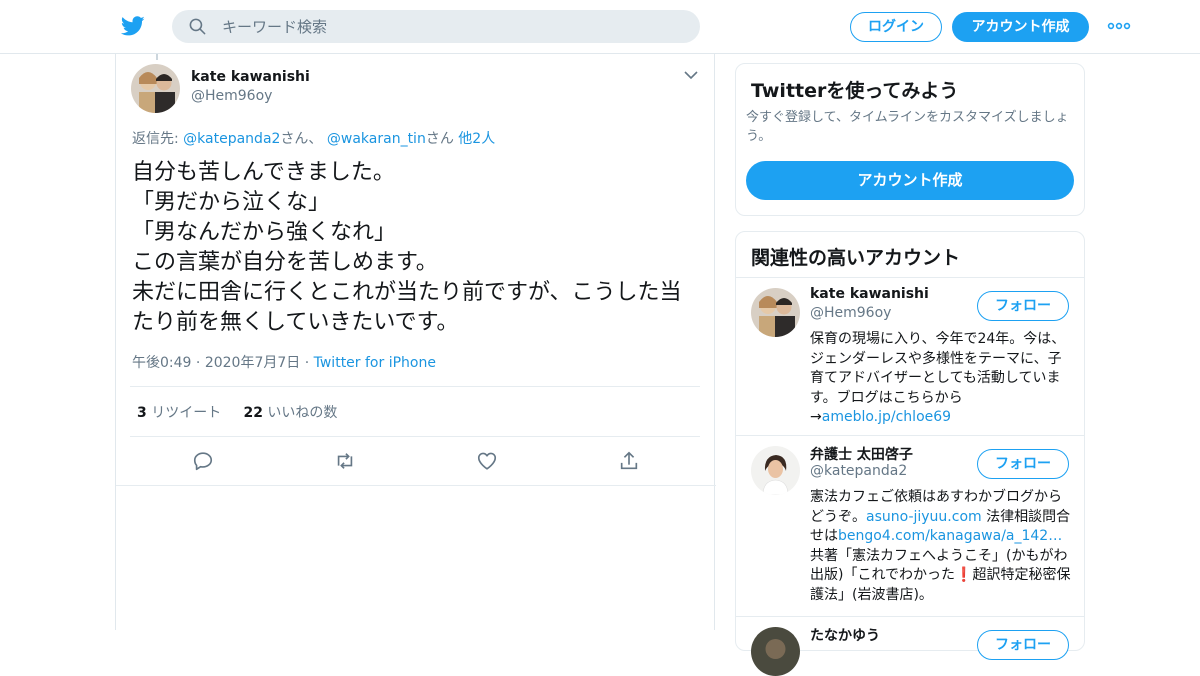 The image size is (1200, 676). Describe the element at coordinates (845, 635) in the screenshot. I see `related-account-name: たなかゆう` at that location.